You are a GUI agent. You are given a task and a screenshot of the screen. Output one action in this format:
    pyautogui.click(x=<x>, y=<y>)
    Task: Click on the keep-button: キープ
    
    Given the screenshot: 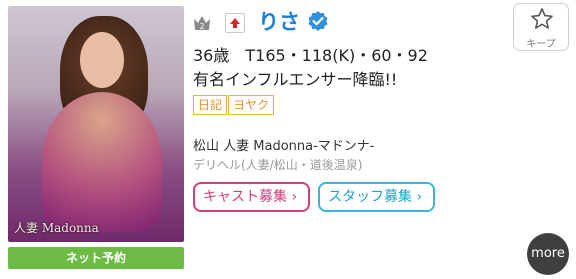 What is the action you would take?
    pyautogui.click(x=541, y=27)
    